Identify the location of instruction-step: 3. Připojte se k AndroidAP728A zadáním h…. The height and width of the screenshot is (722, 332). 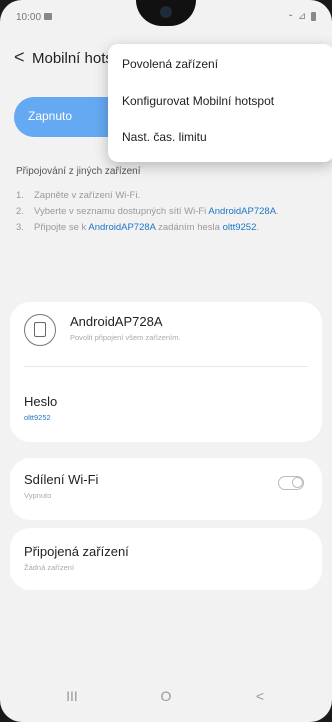
(166, 228).